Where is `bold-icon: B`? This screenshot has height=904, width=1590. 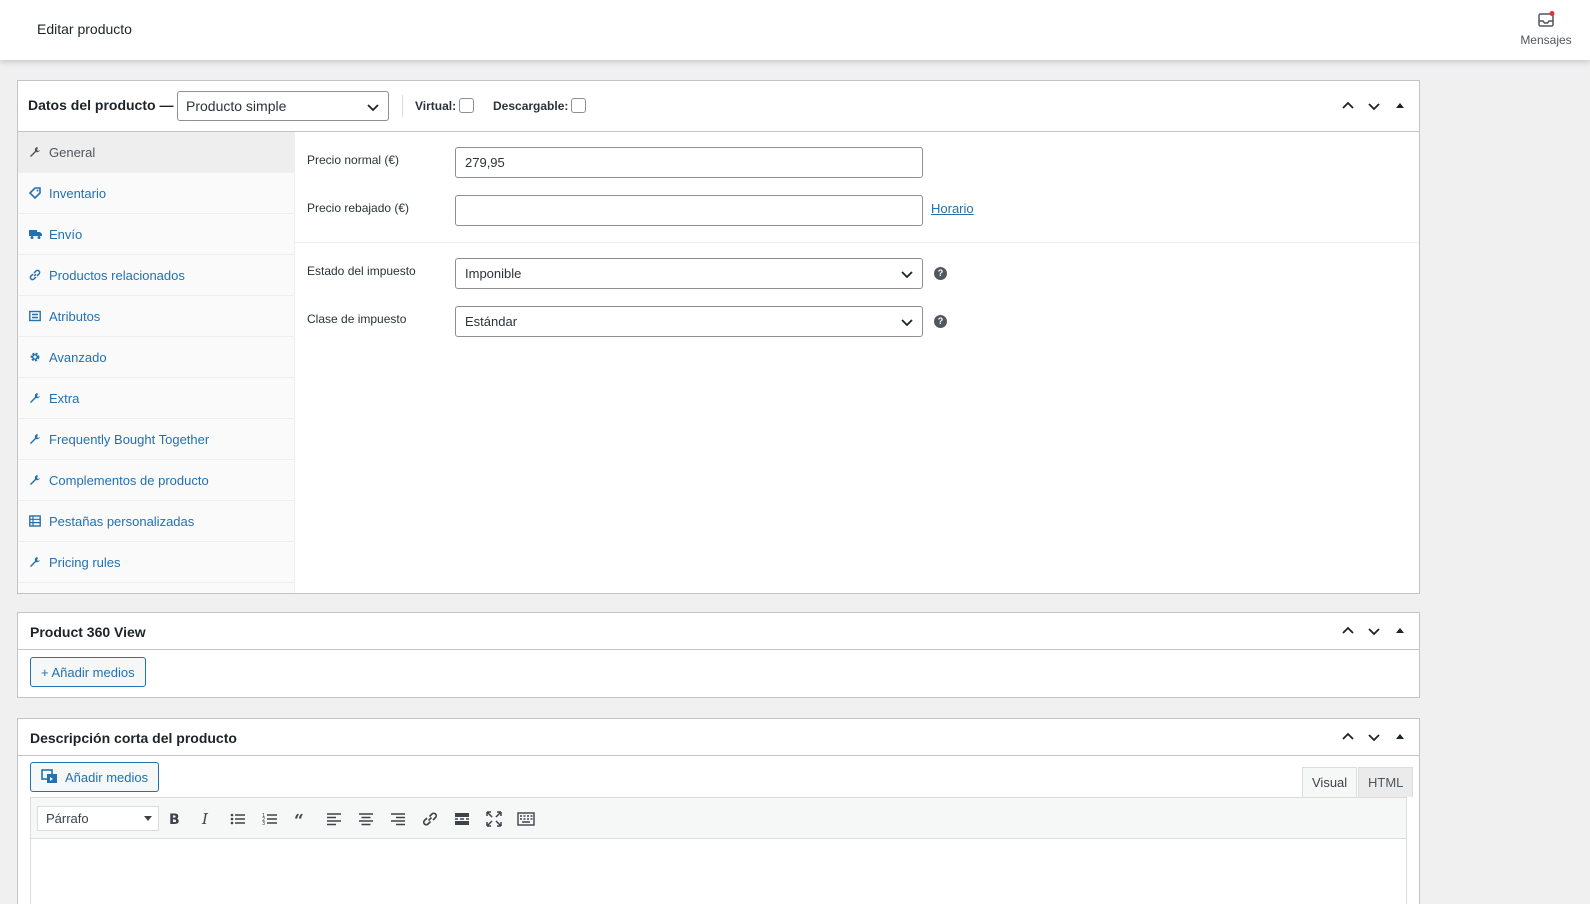
bold-icon: B is located at coordinates (174, 819).